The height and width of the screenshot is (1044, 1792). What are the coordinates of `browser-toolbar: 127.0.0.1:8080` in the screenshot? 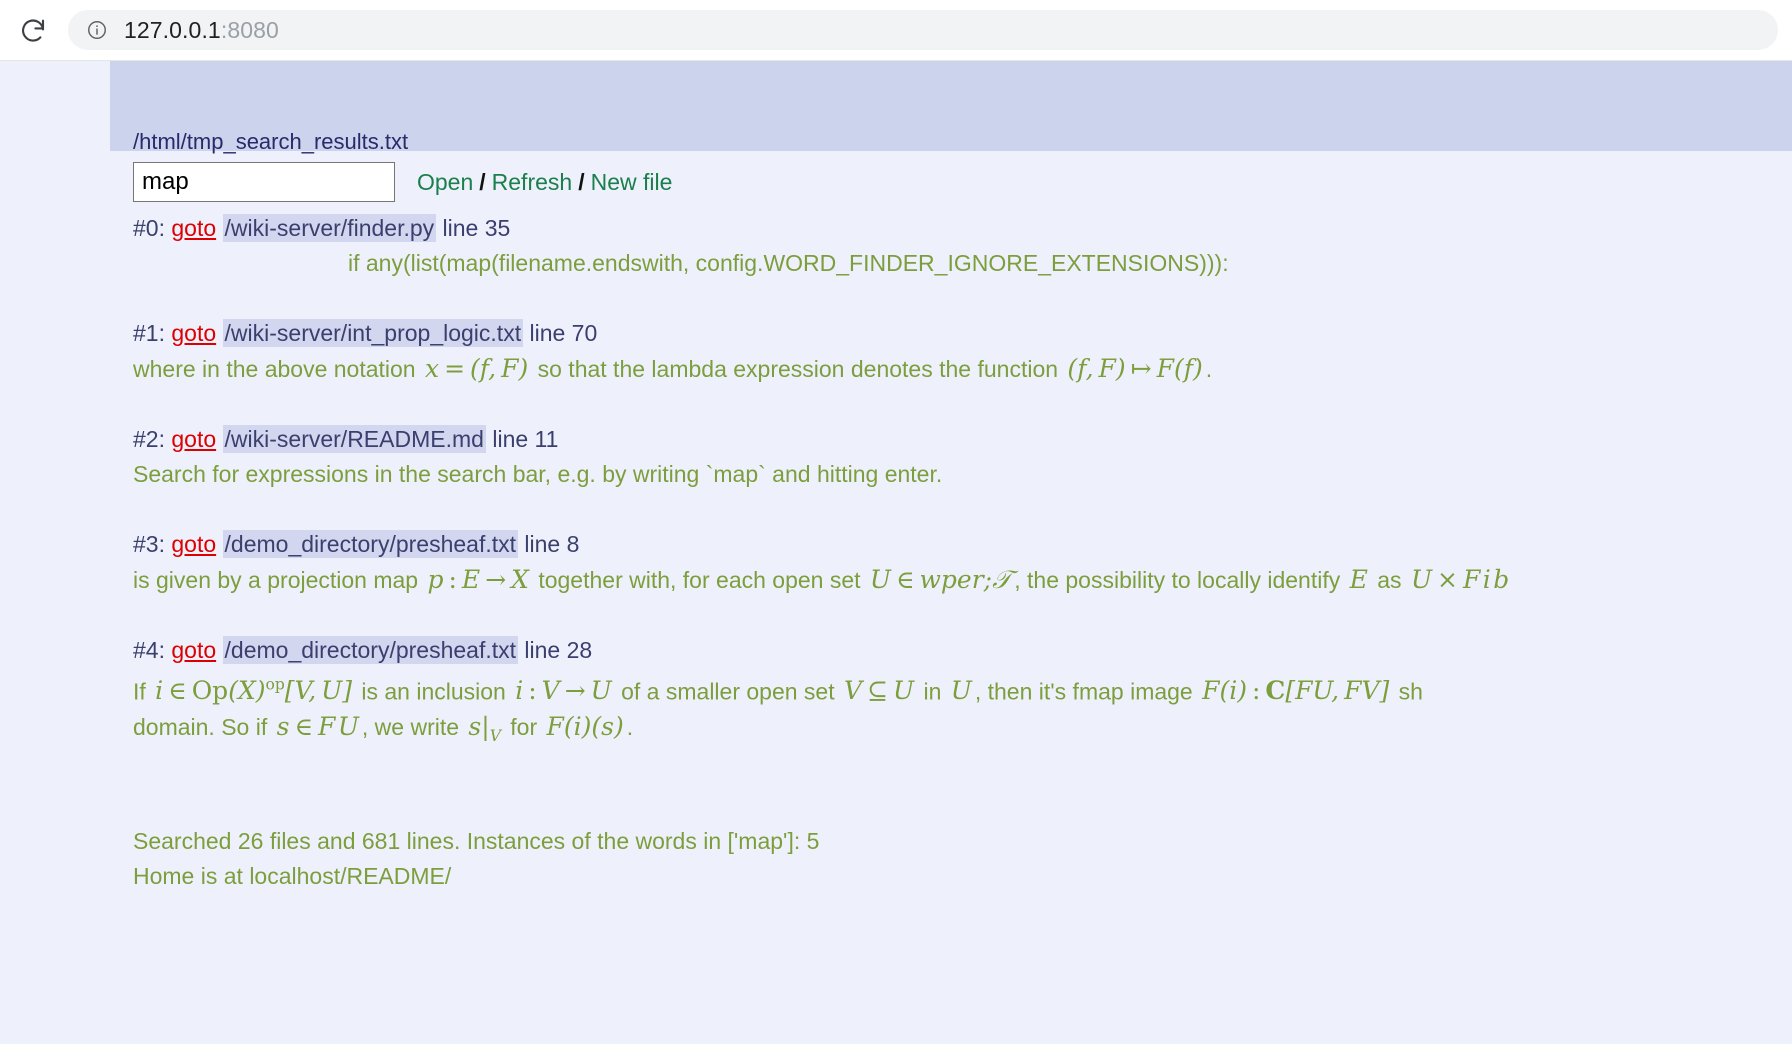 It's located at (896, 30).